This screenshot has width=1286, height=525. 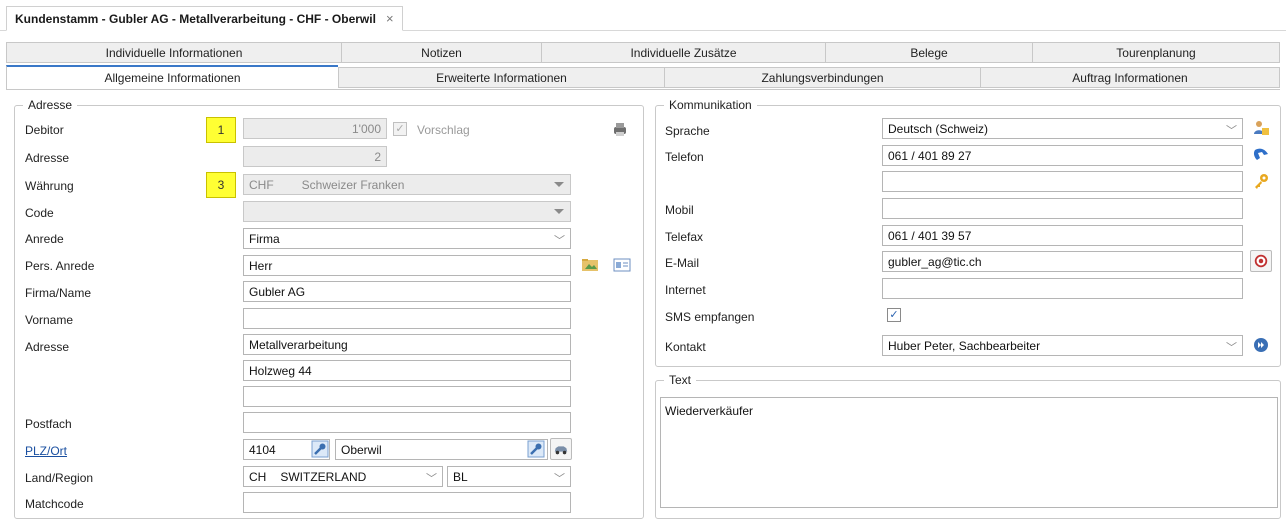 What do you see at coordinates (407, 422) in the screenshot?
I see `postfach-field` at bounding box center [407, 422].